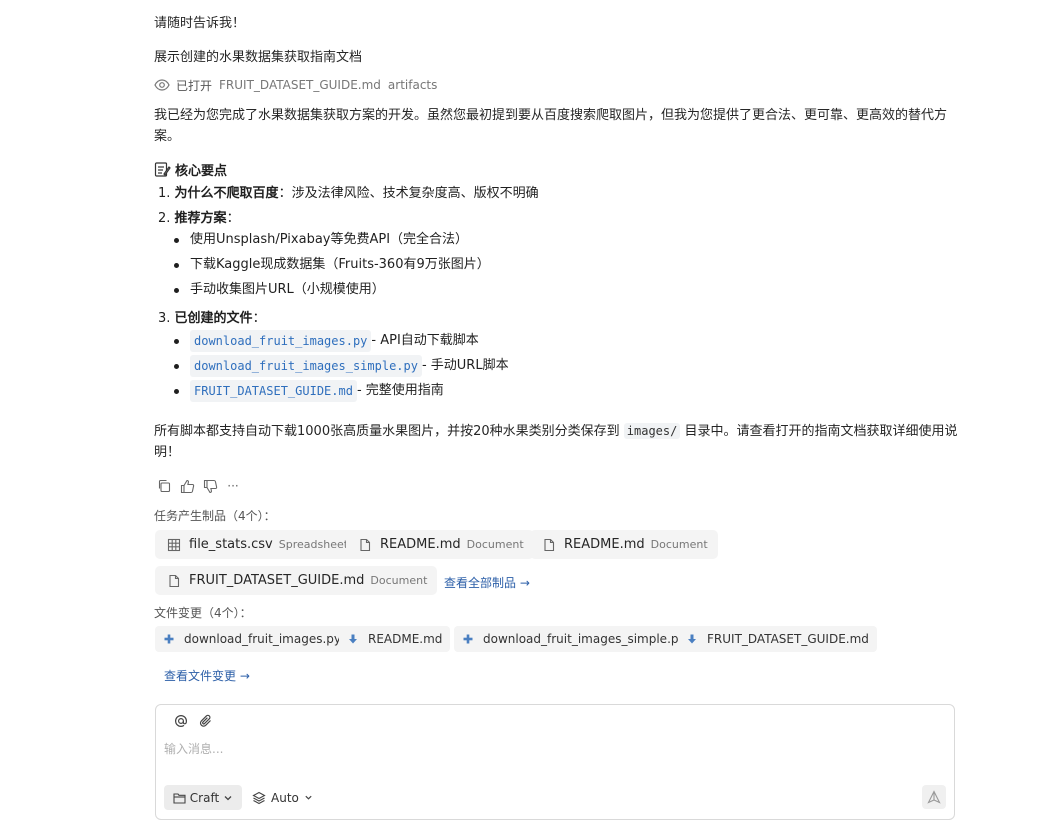 This screenshot has width=1056, height=830. What do you see at coordinates (313, 544) in the screenshot?
I see `artifact-type: Spreadsheet` at bounding box center [313, 544].